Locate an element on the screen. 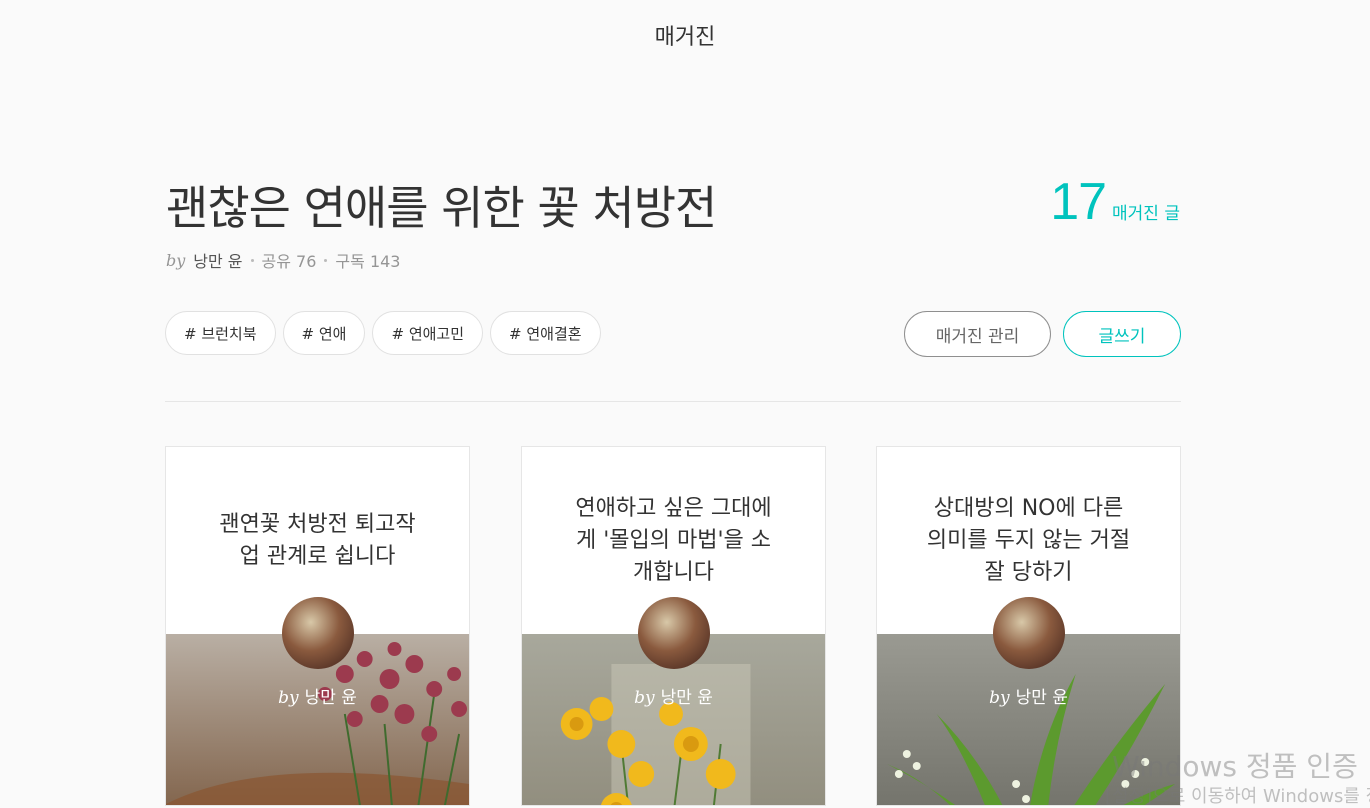 This screenshot has height=808, width=1370. top-bar: 매거진 is located at coordinates (685, 35).